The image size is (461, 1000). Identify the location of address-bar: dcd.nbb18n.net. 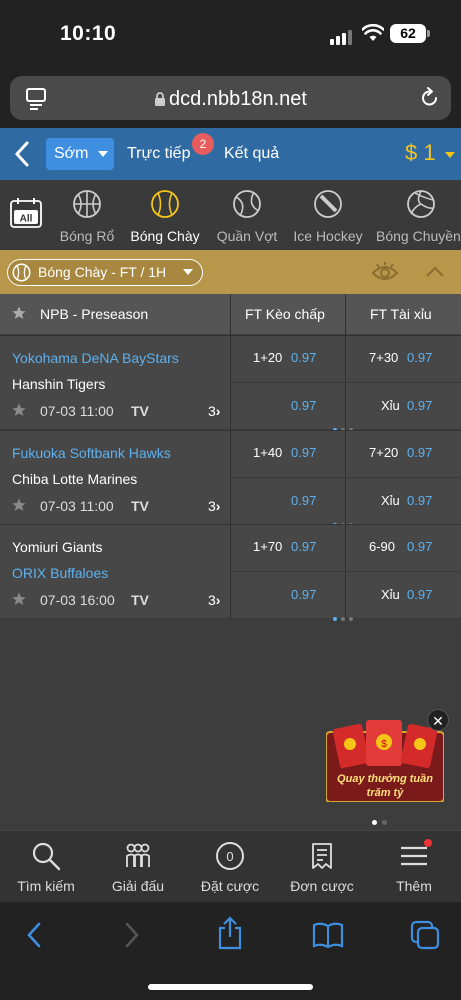
(230, 98).